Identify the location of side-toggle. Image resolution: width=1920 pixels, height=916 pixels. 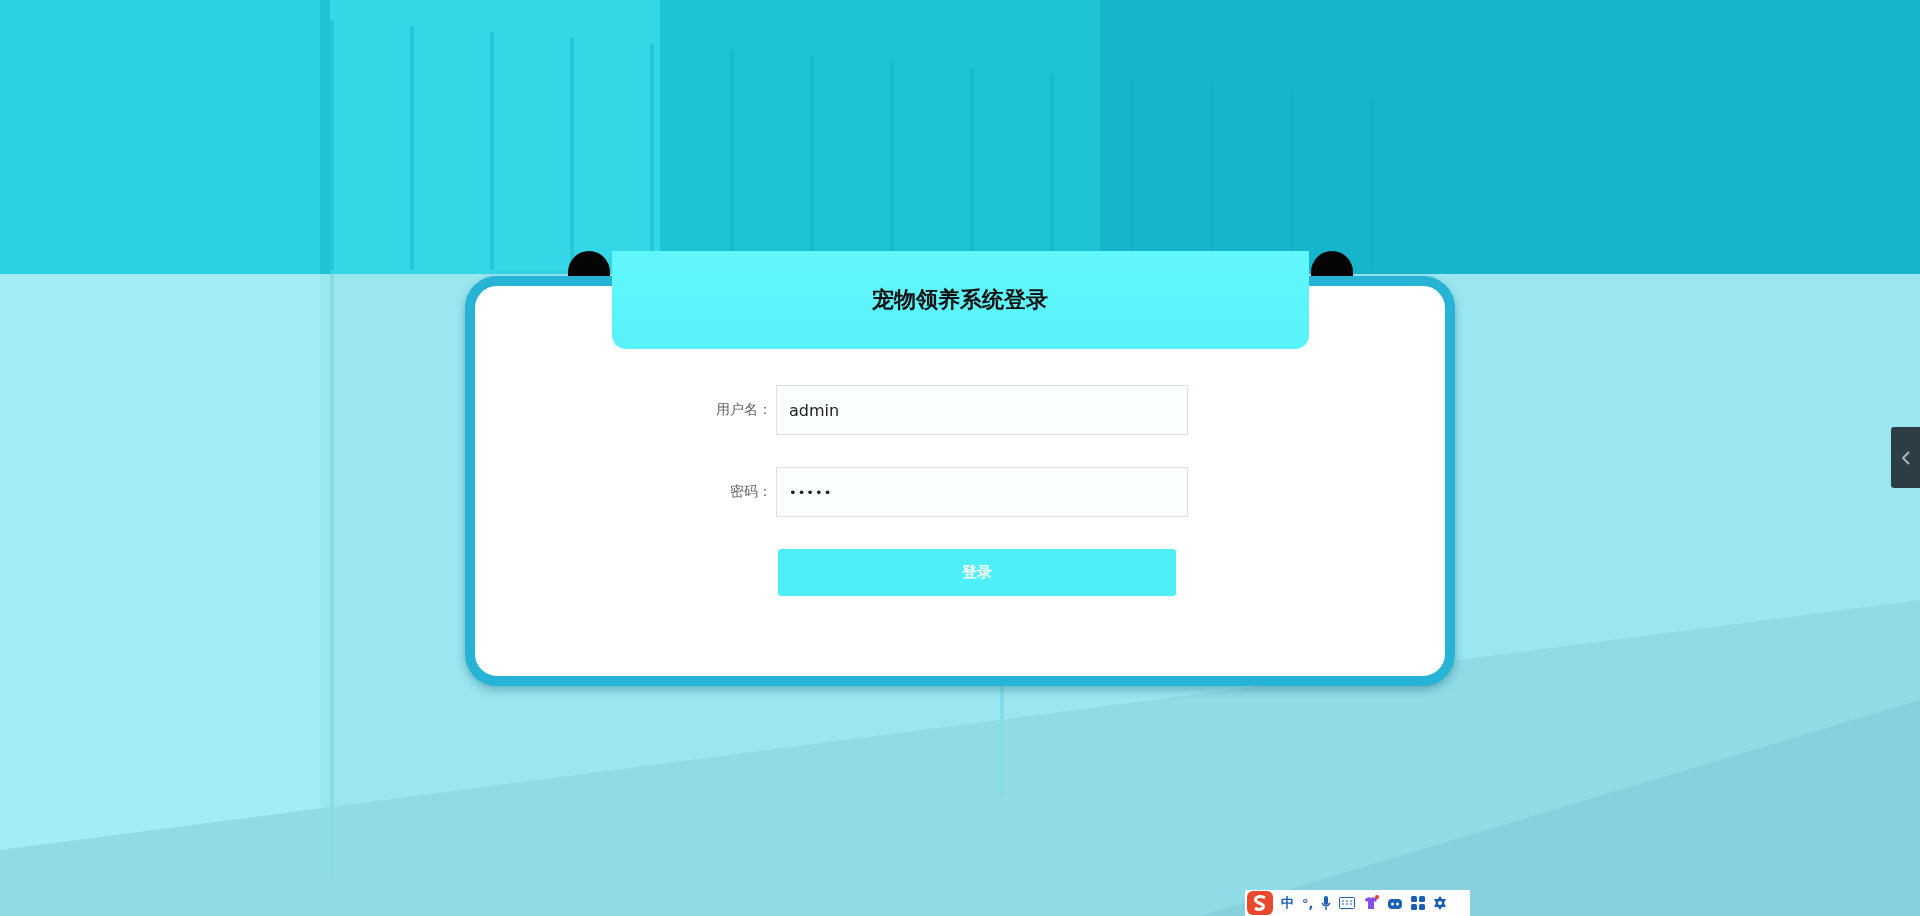
(1905, 457).